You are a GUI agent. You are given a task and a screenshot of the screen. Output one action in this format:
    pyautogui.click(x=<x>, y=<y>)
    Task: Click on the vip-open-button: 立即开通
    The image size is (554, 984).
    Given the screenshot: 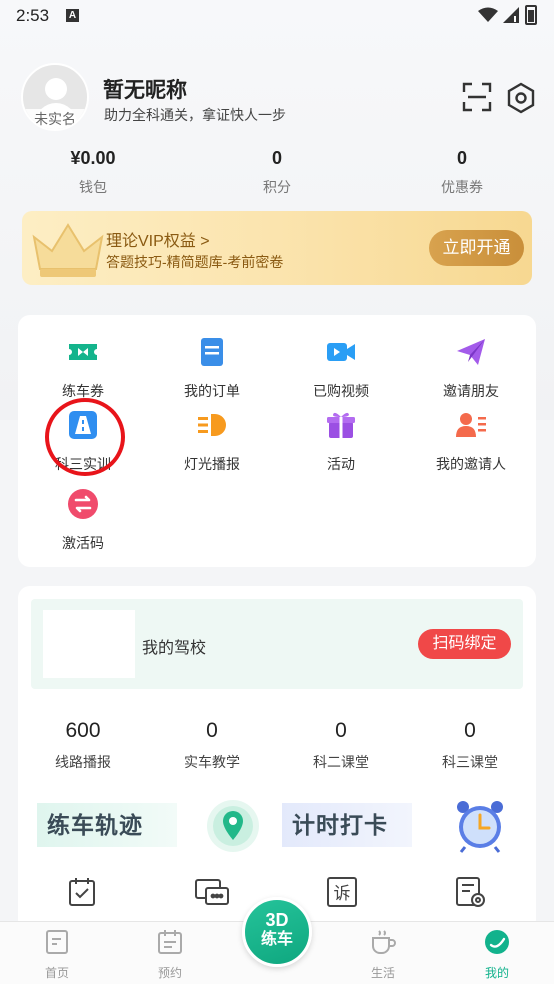 What is the action you would take?
    pyautogui.click(x=476, y=248)
    